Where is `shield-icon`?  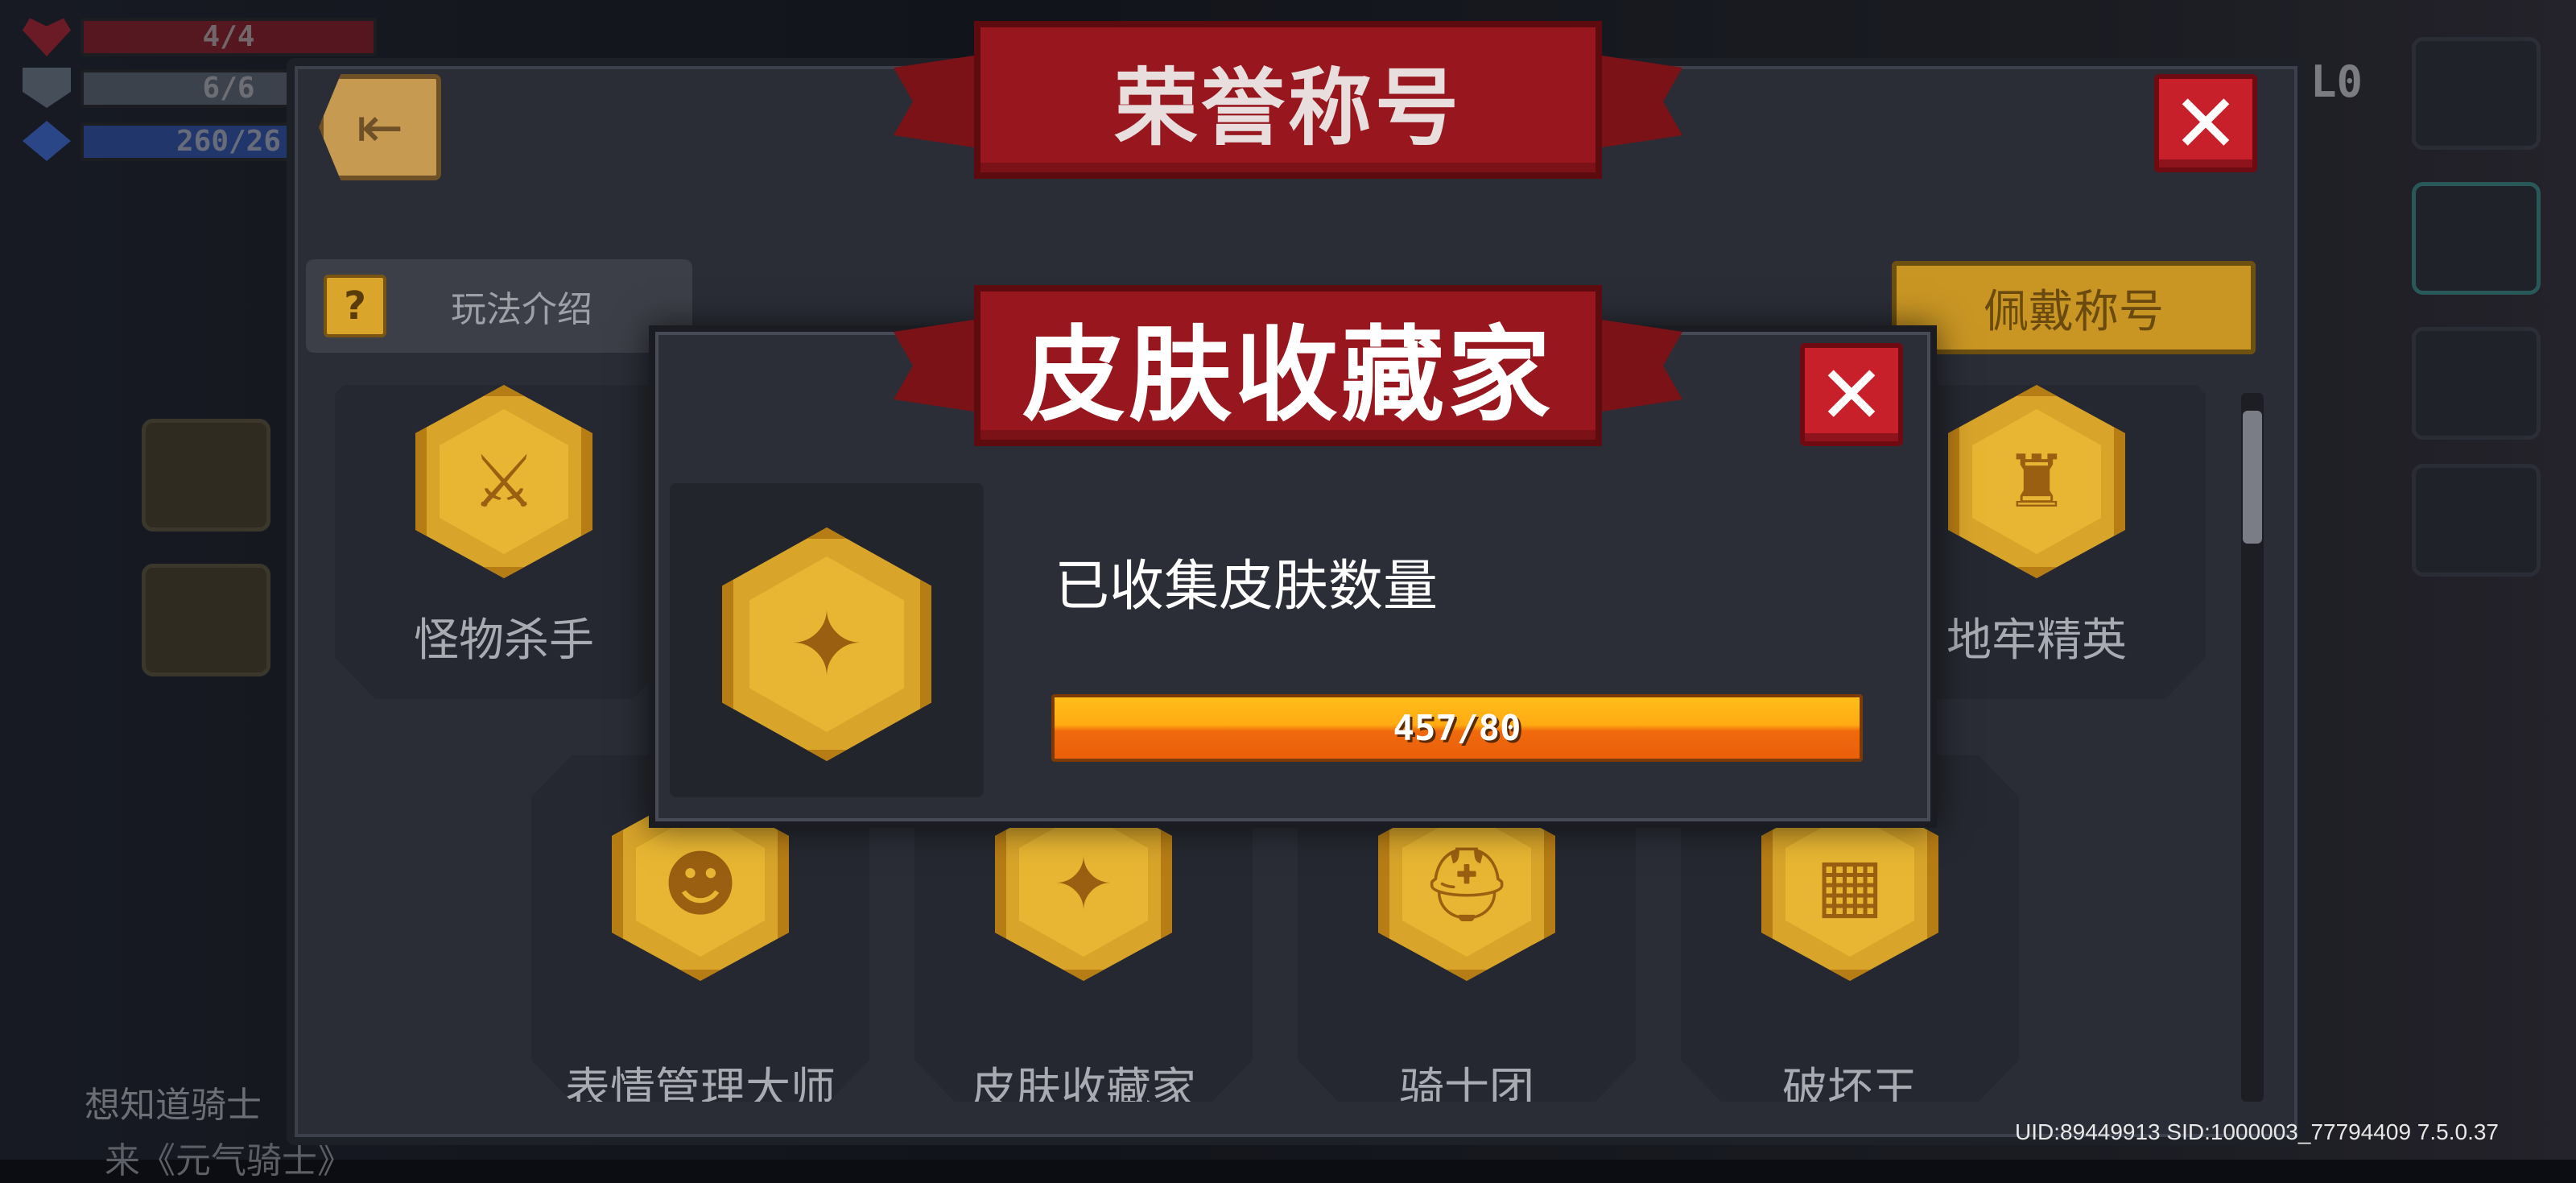
shield-icon is located at coordinates (47, 88).